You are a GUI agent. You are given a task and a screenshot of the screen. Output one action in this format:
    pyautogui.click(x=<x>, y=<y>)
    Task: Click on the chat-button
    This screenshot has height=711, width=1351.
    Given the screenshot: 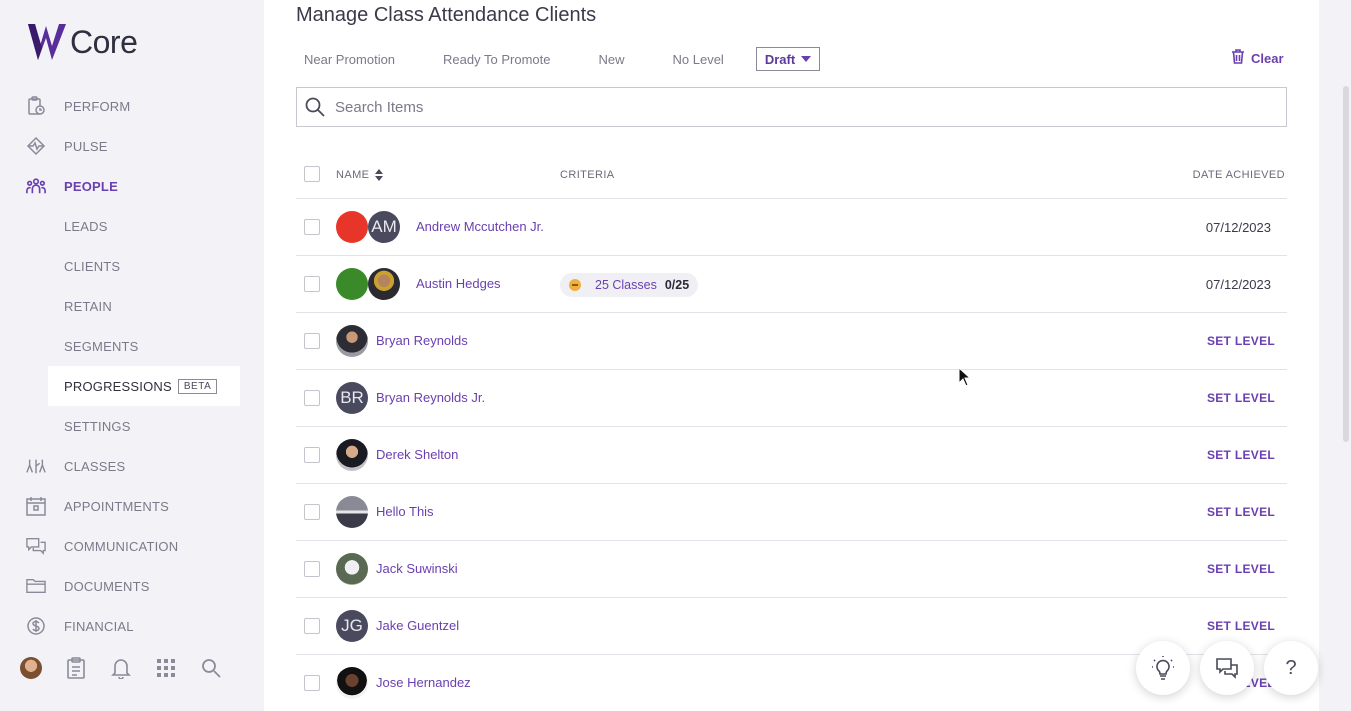 What is the action you would take?
    pyautogui.click(x=1227, y=668)
    